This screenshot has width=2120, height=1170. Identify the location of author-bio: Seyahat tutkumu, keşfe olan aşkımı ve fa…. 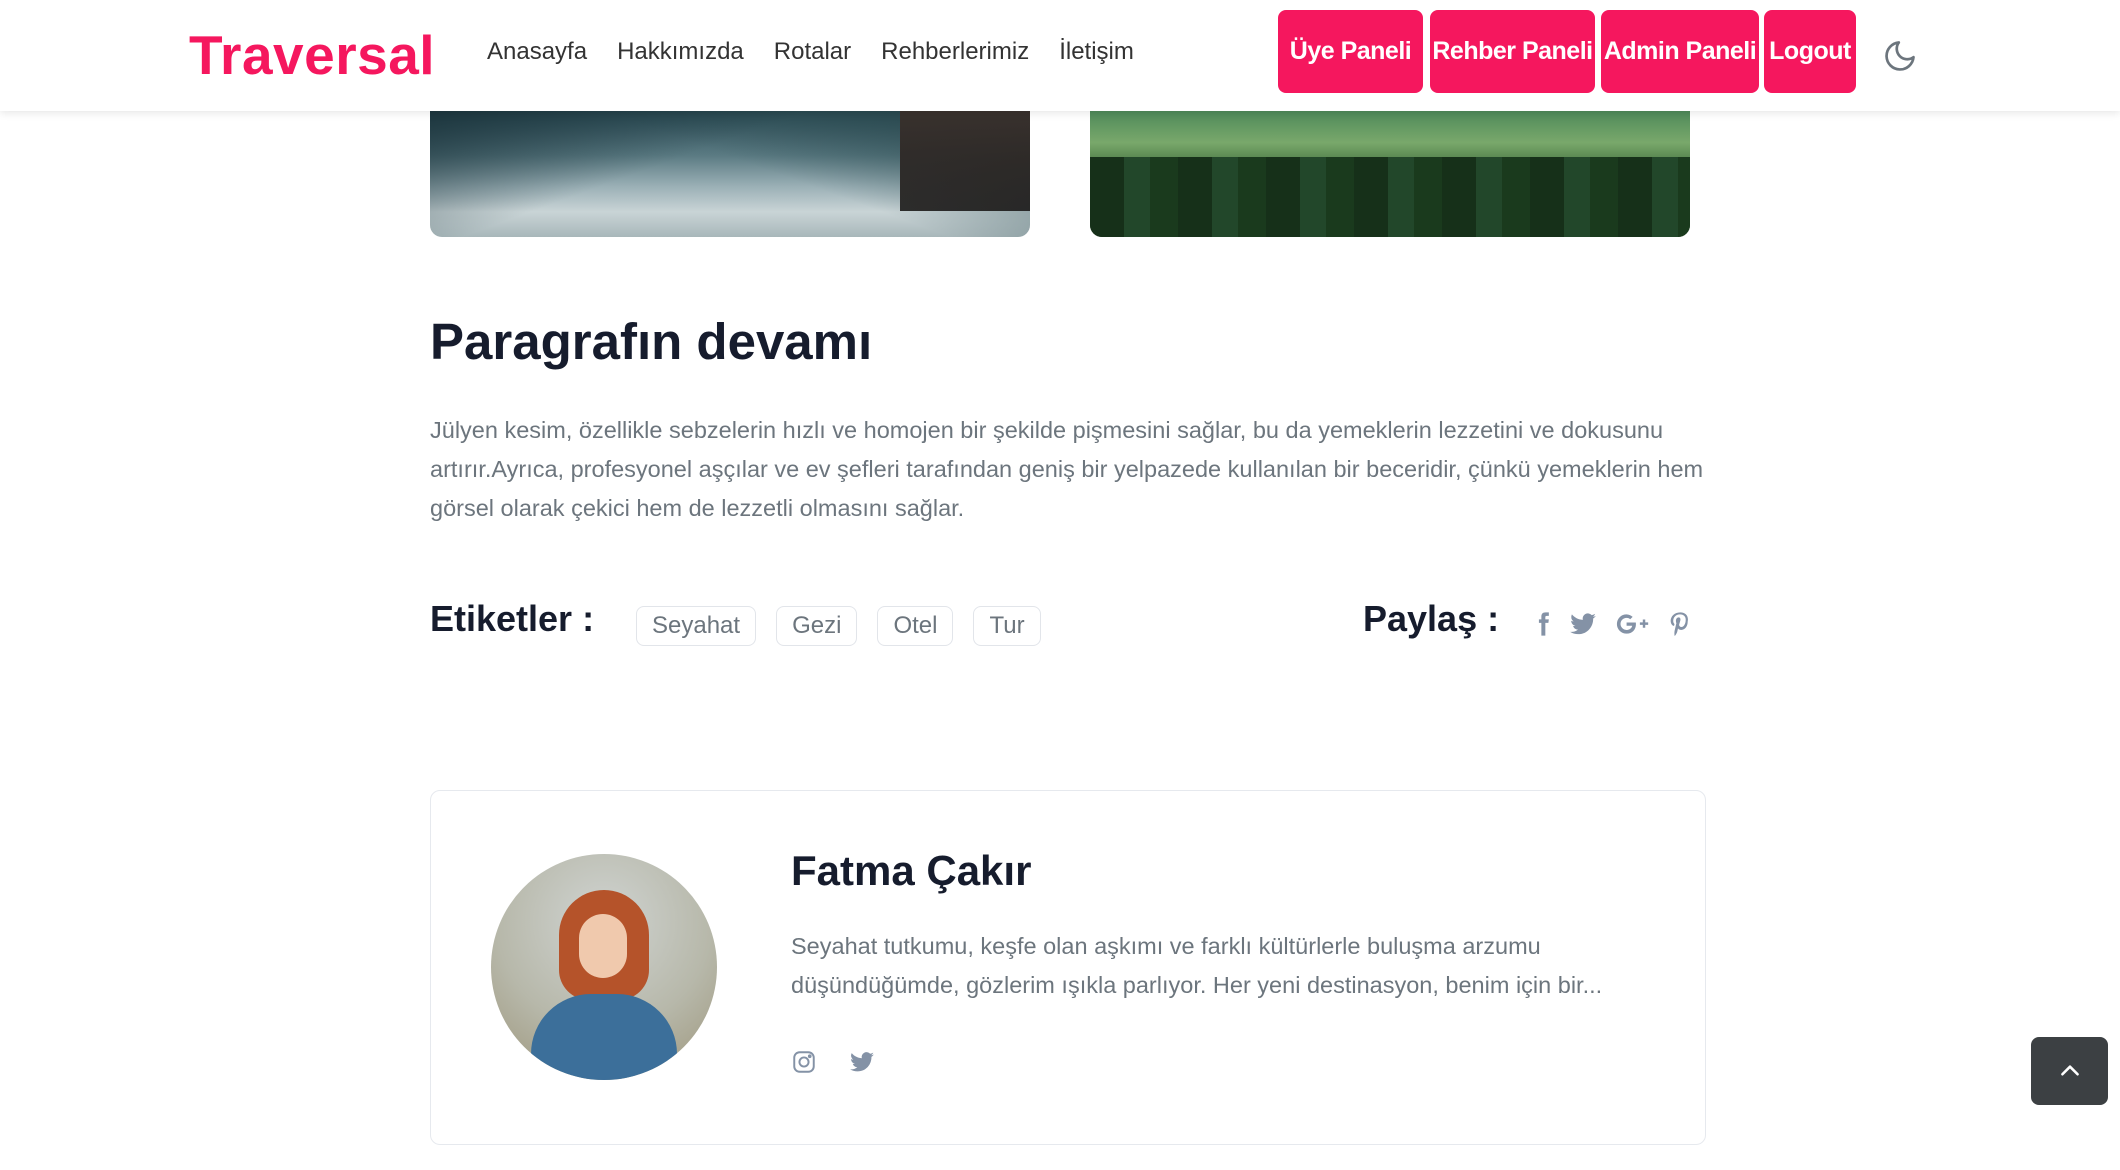
(1197, 965).